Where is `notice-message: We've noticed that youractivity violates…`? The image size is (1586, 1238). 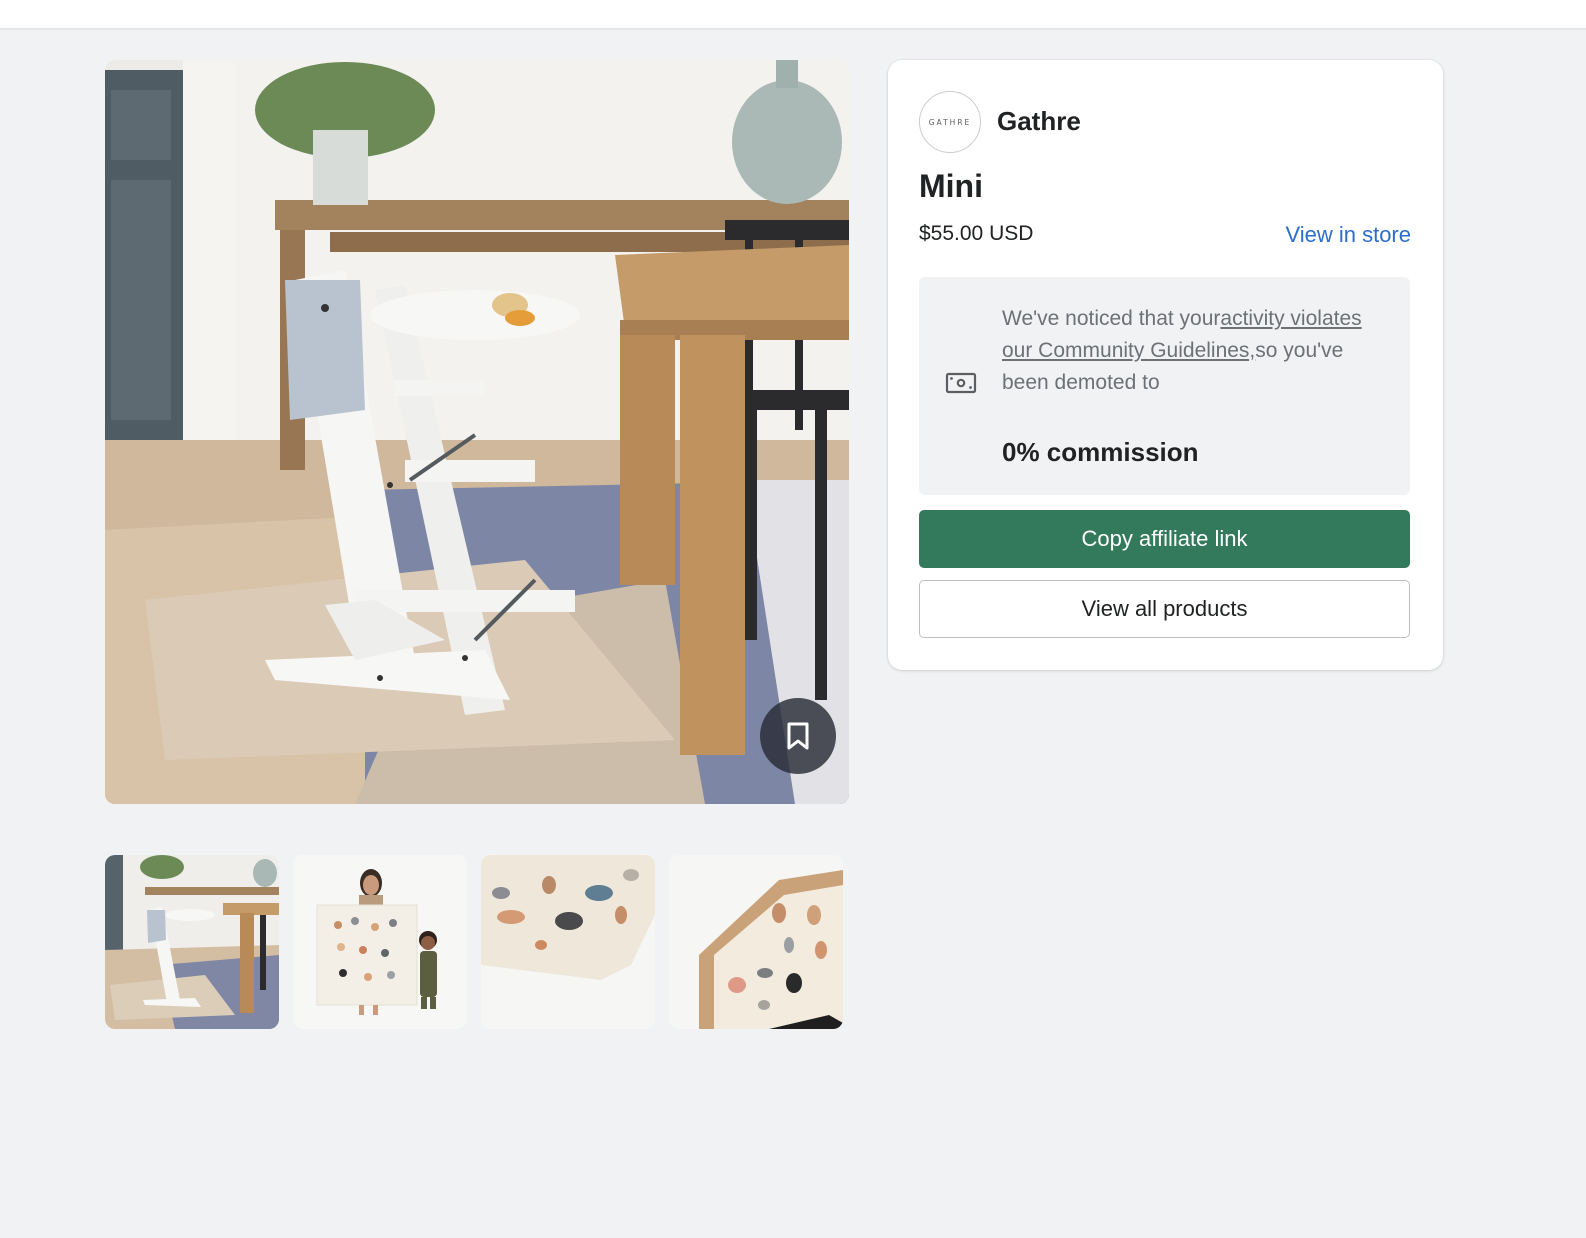 notice-message: We've noticed that youractivity violates… is located at coordinates (1194, 351).